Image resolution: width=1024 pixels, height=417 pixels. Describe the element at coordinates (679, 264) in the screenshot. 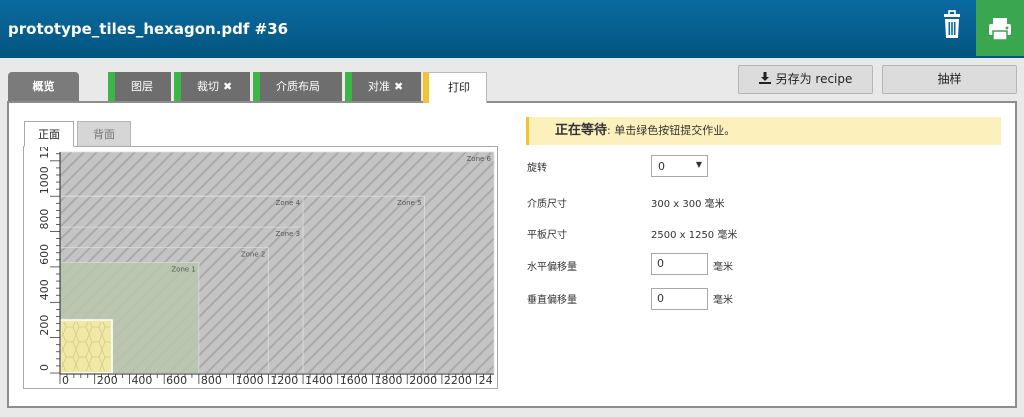

I see `horizontal-offset-input: 0` at that location.